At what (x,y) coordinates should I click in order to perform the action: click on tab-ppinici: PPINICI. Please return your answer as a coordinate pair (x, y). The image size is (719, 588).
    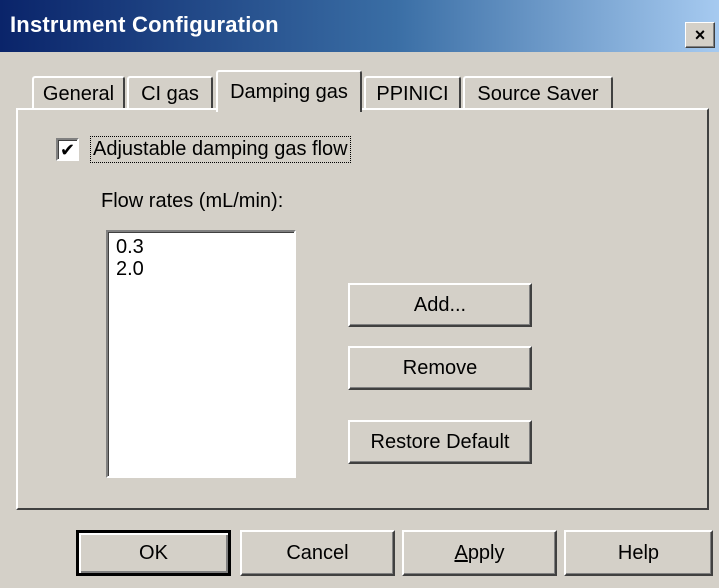
    Looking at the image, I should click on (412, 93).